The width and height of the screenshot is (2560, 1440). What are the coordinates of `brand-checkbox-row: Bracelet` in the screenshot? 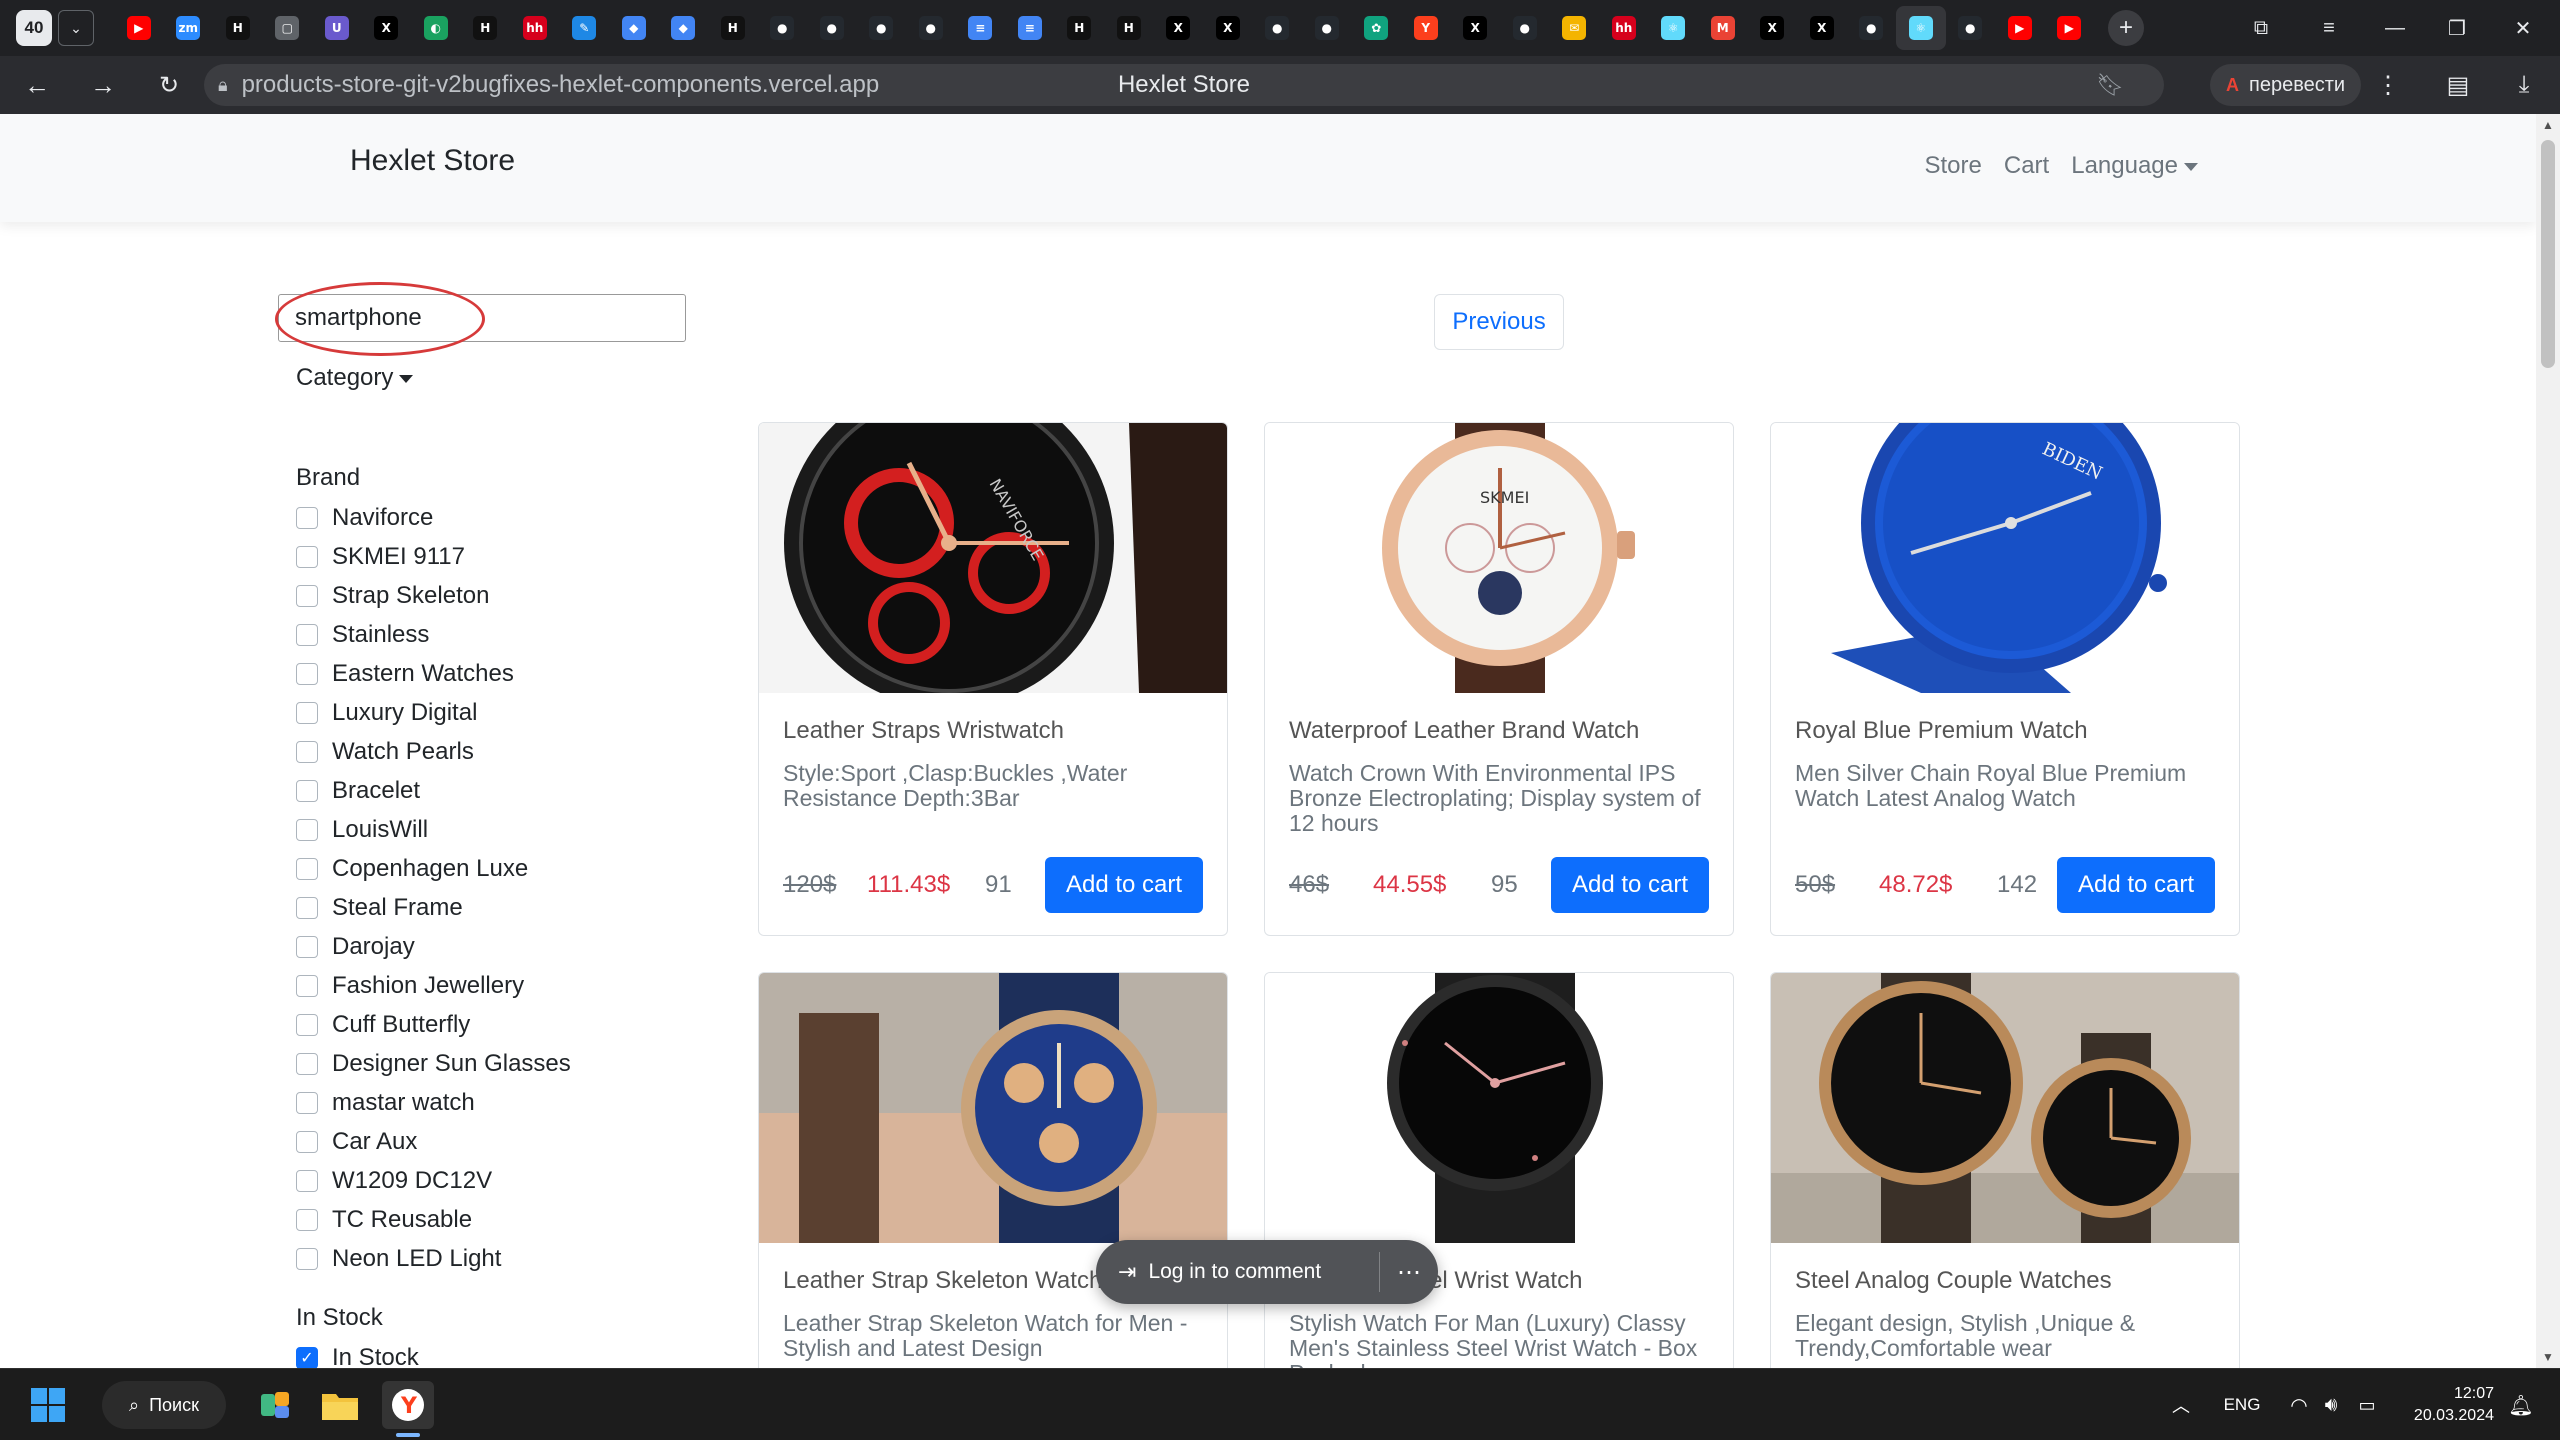 It's located at (506, 790).